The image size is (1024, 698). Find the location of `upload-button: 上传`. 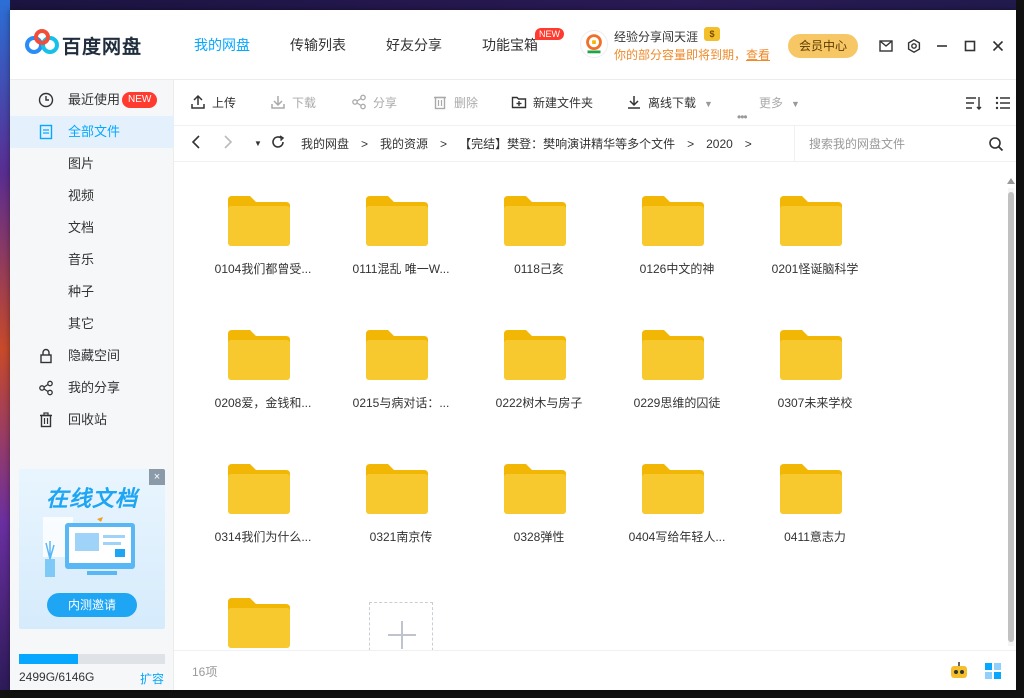

upload-button: 上传 is located at coordinates (213, 103).